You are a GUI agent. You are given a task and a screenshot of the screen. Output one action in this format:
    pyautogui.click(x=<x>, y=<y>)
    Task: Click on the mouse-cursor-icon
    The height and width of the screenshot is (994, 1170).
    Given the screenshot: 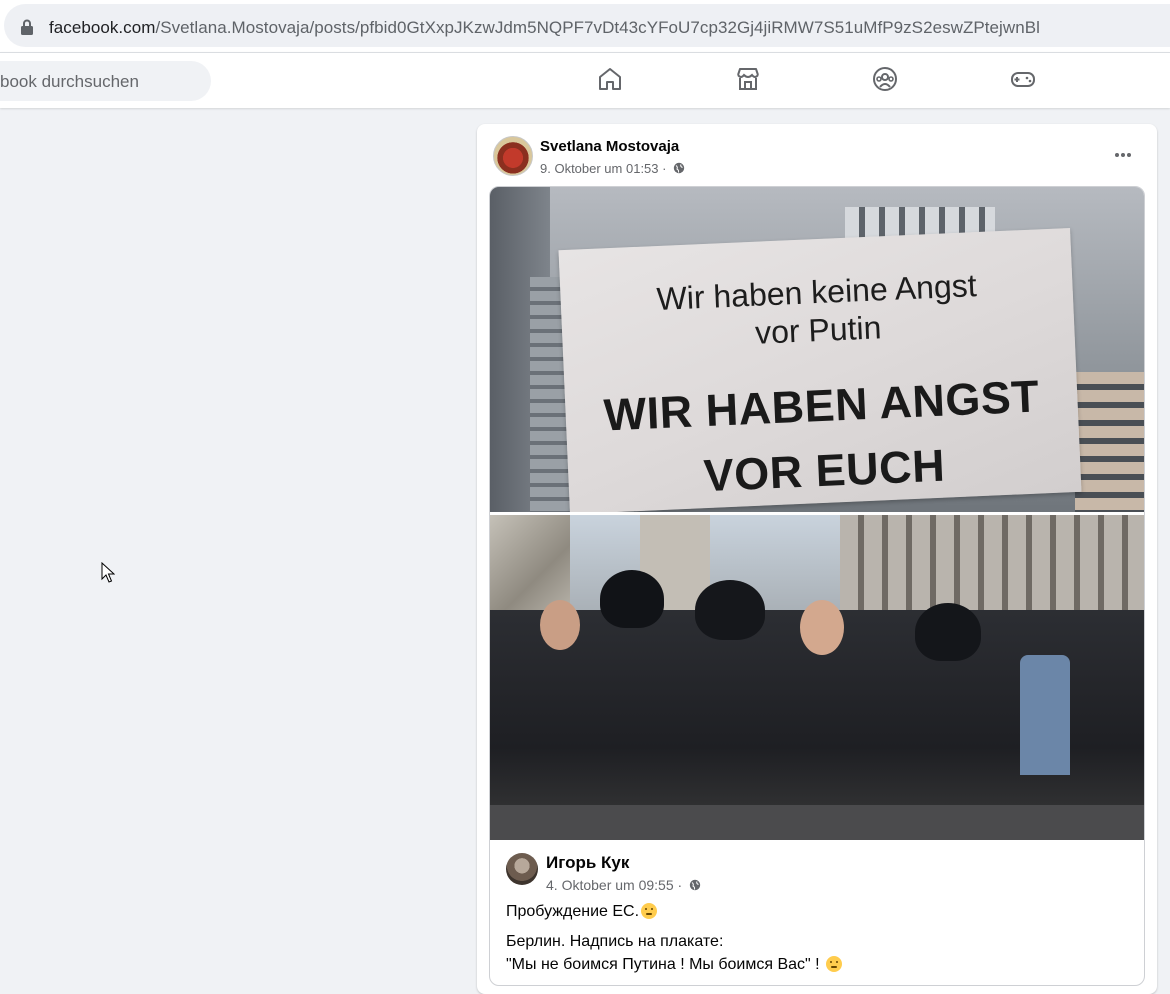 What is the action you would take?
    pyautogui.click(x=108, y=572)
    